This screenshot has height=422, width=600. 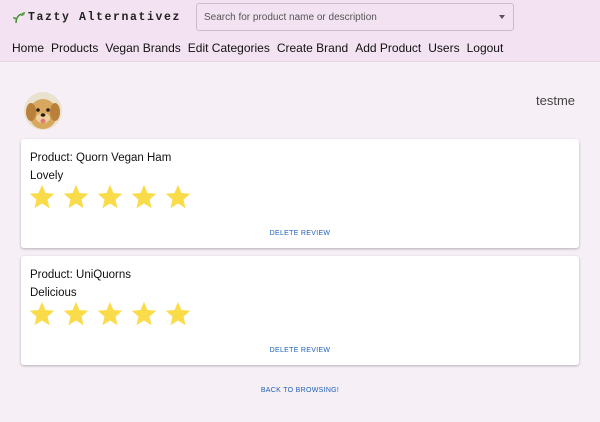 I want to click on chevron-down-icon, so click(x=502, y=17).